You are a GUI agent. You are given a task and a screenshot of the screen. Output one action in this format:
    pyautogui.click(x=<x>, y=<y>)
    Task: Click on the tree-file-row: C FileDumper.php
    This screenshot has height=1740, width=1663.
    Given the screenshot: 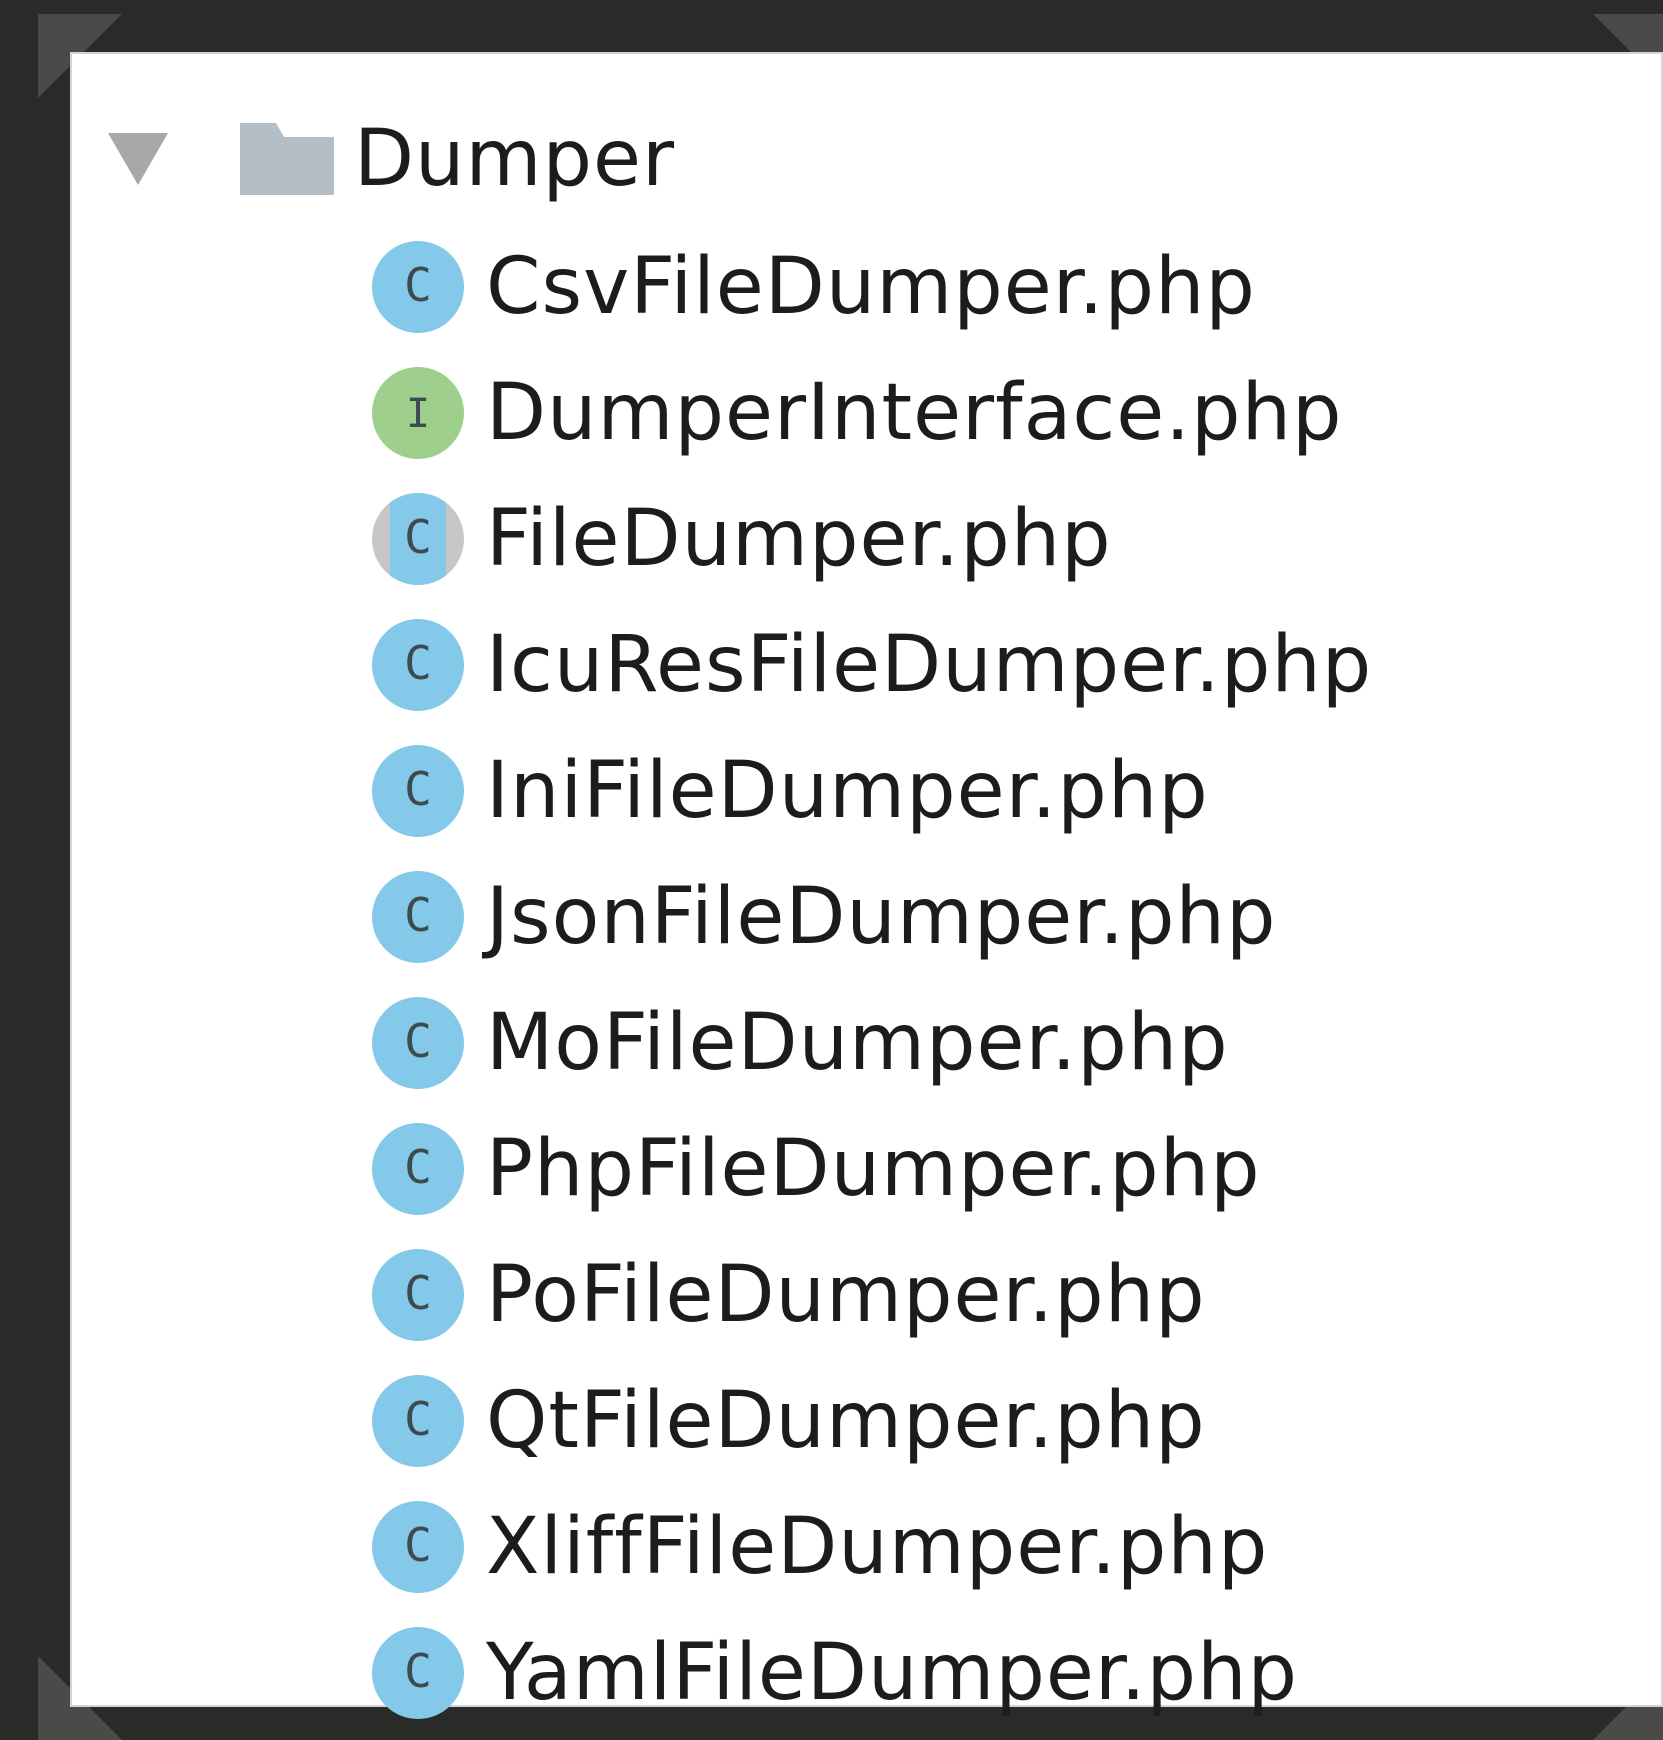 What is the action you would take?
    pyautogui.click(x=866, y=539)
    